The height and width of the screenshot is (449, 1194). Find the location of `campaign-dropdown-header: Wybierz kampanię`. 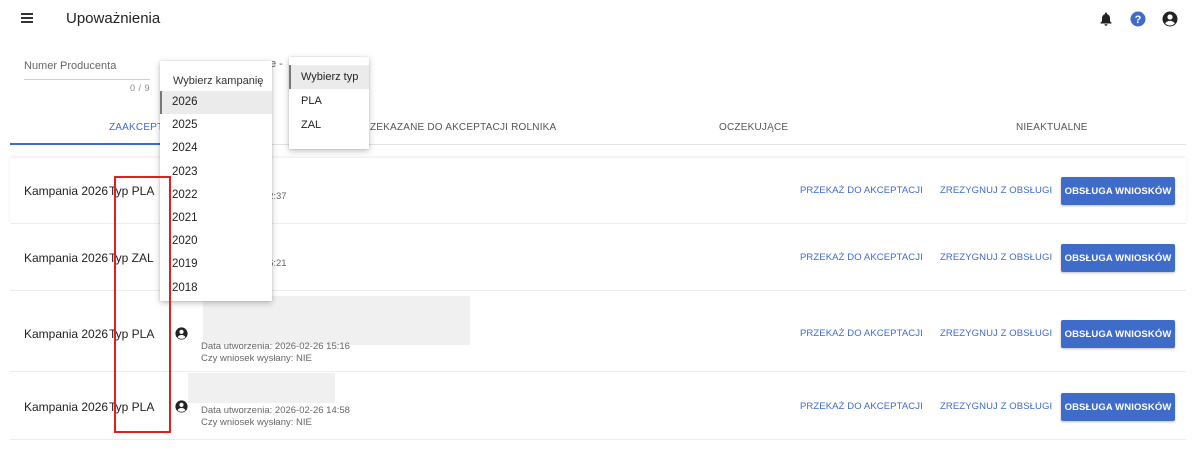

campaign-dropdown-header: Wybierz kampanię is located at coordinates (218, 81).